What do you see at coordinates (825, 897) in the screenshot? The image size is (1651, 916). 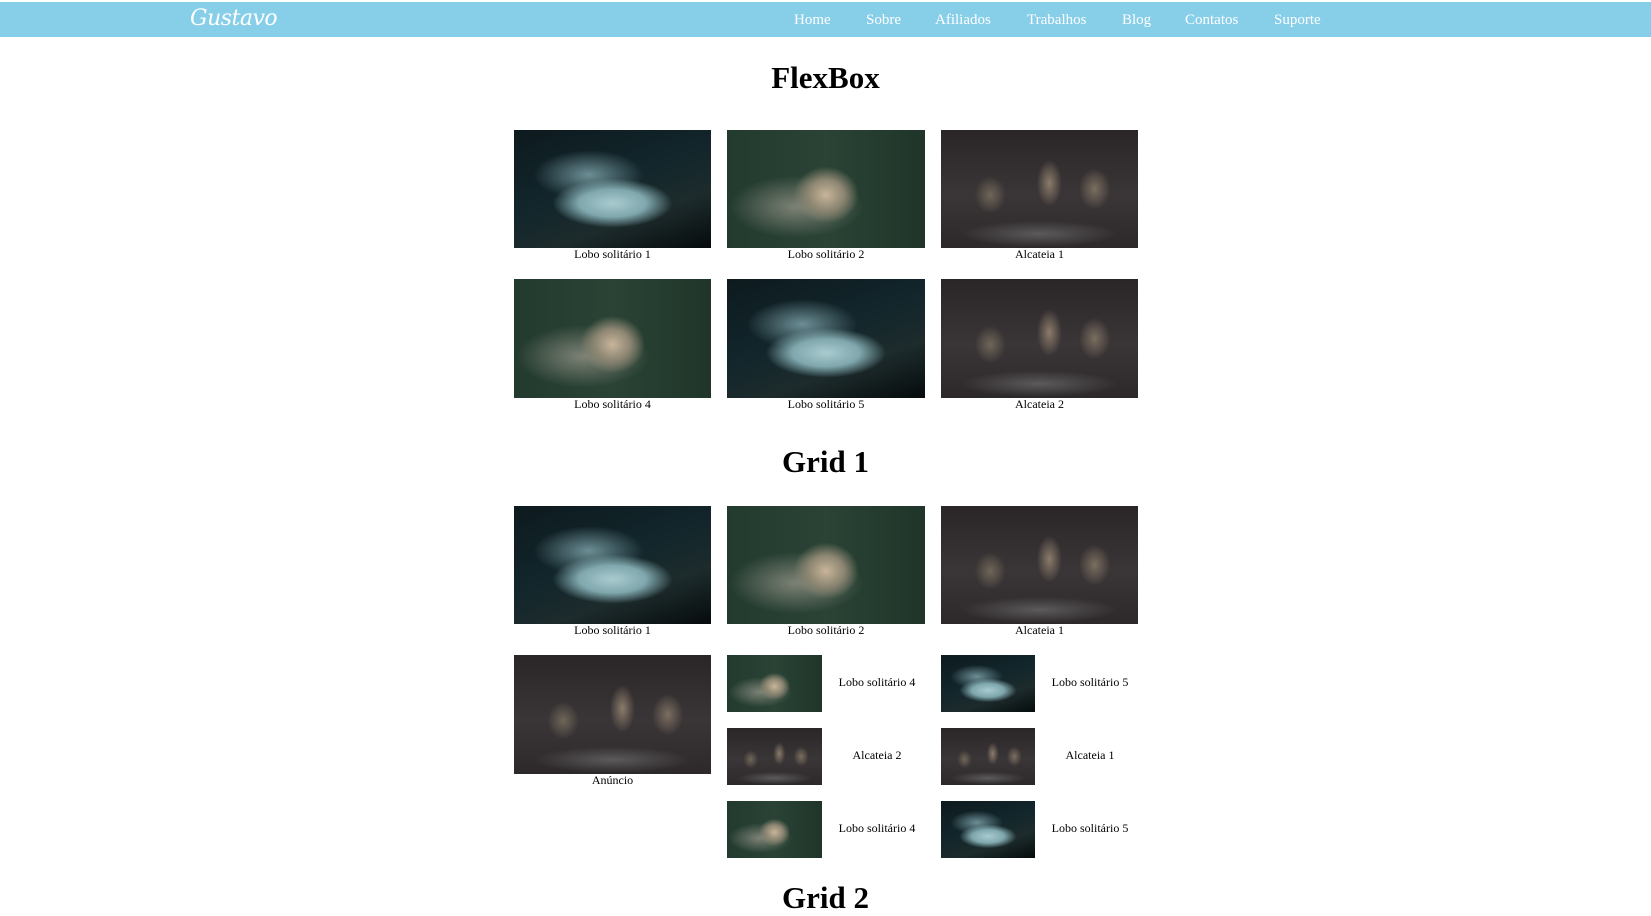 I see `section-title-grid2: Grid 2` at bounding box center [825, 897].